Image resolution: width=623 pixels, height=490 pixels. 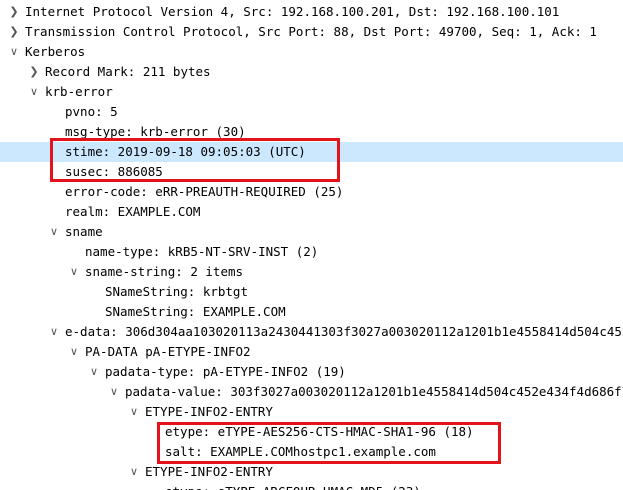 I want to click on tree-row-pa-data: ∨ PA-DATA pA-ETYPE-INFO2, so click(x=311, y=352).